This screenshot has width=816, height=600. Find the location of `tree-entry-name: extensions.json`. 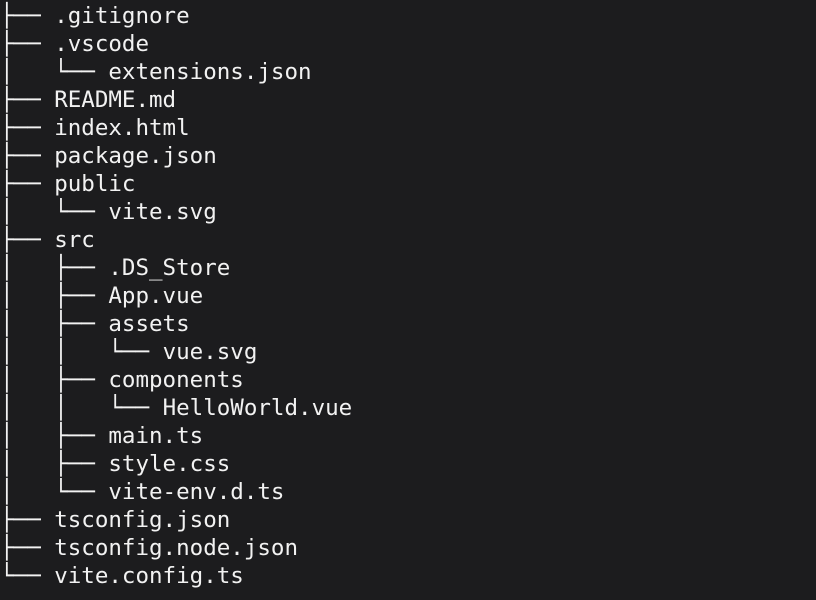

tree-entry-name: extensions.json is located at coordinates (210, 72).